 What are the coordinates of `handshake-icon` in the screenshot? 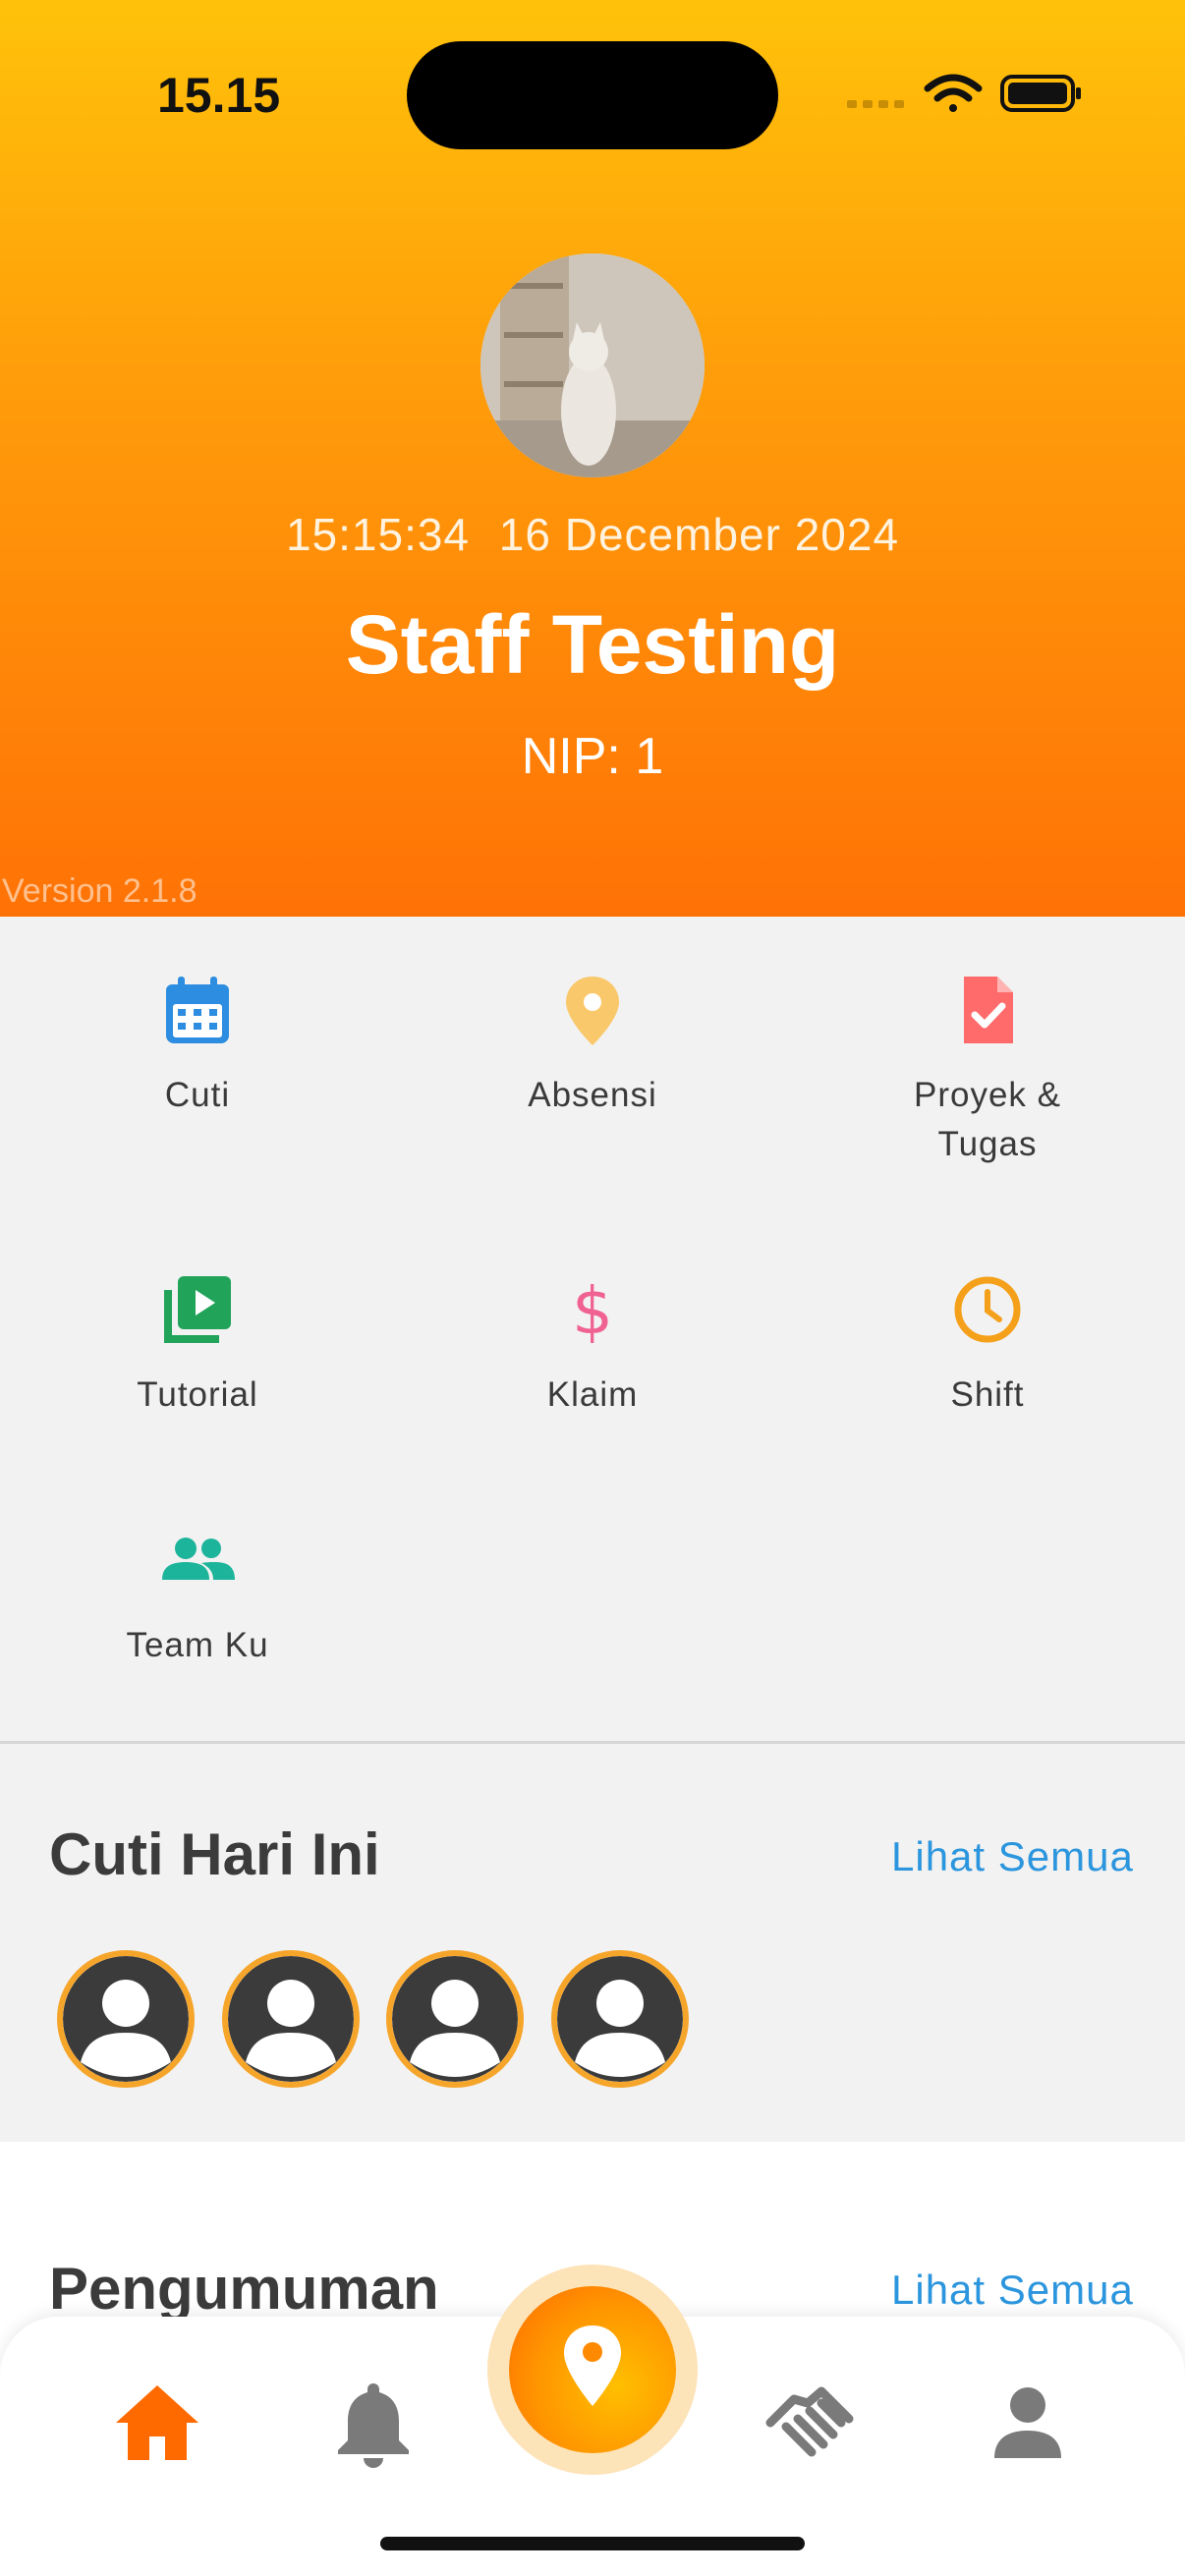 It's located at (810, 2423).